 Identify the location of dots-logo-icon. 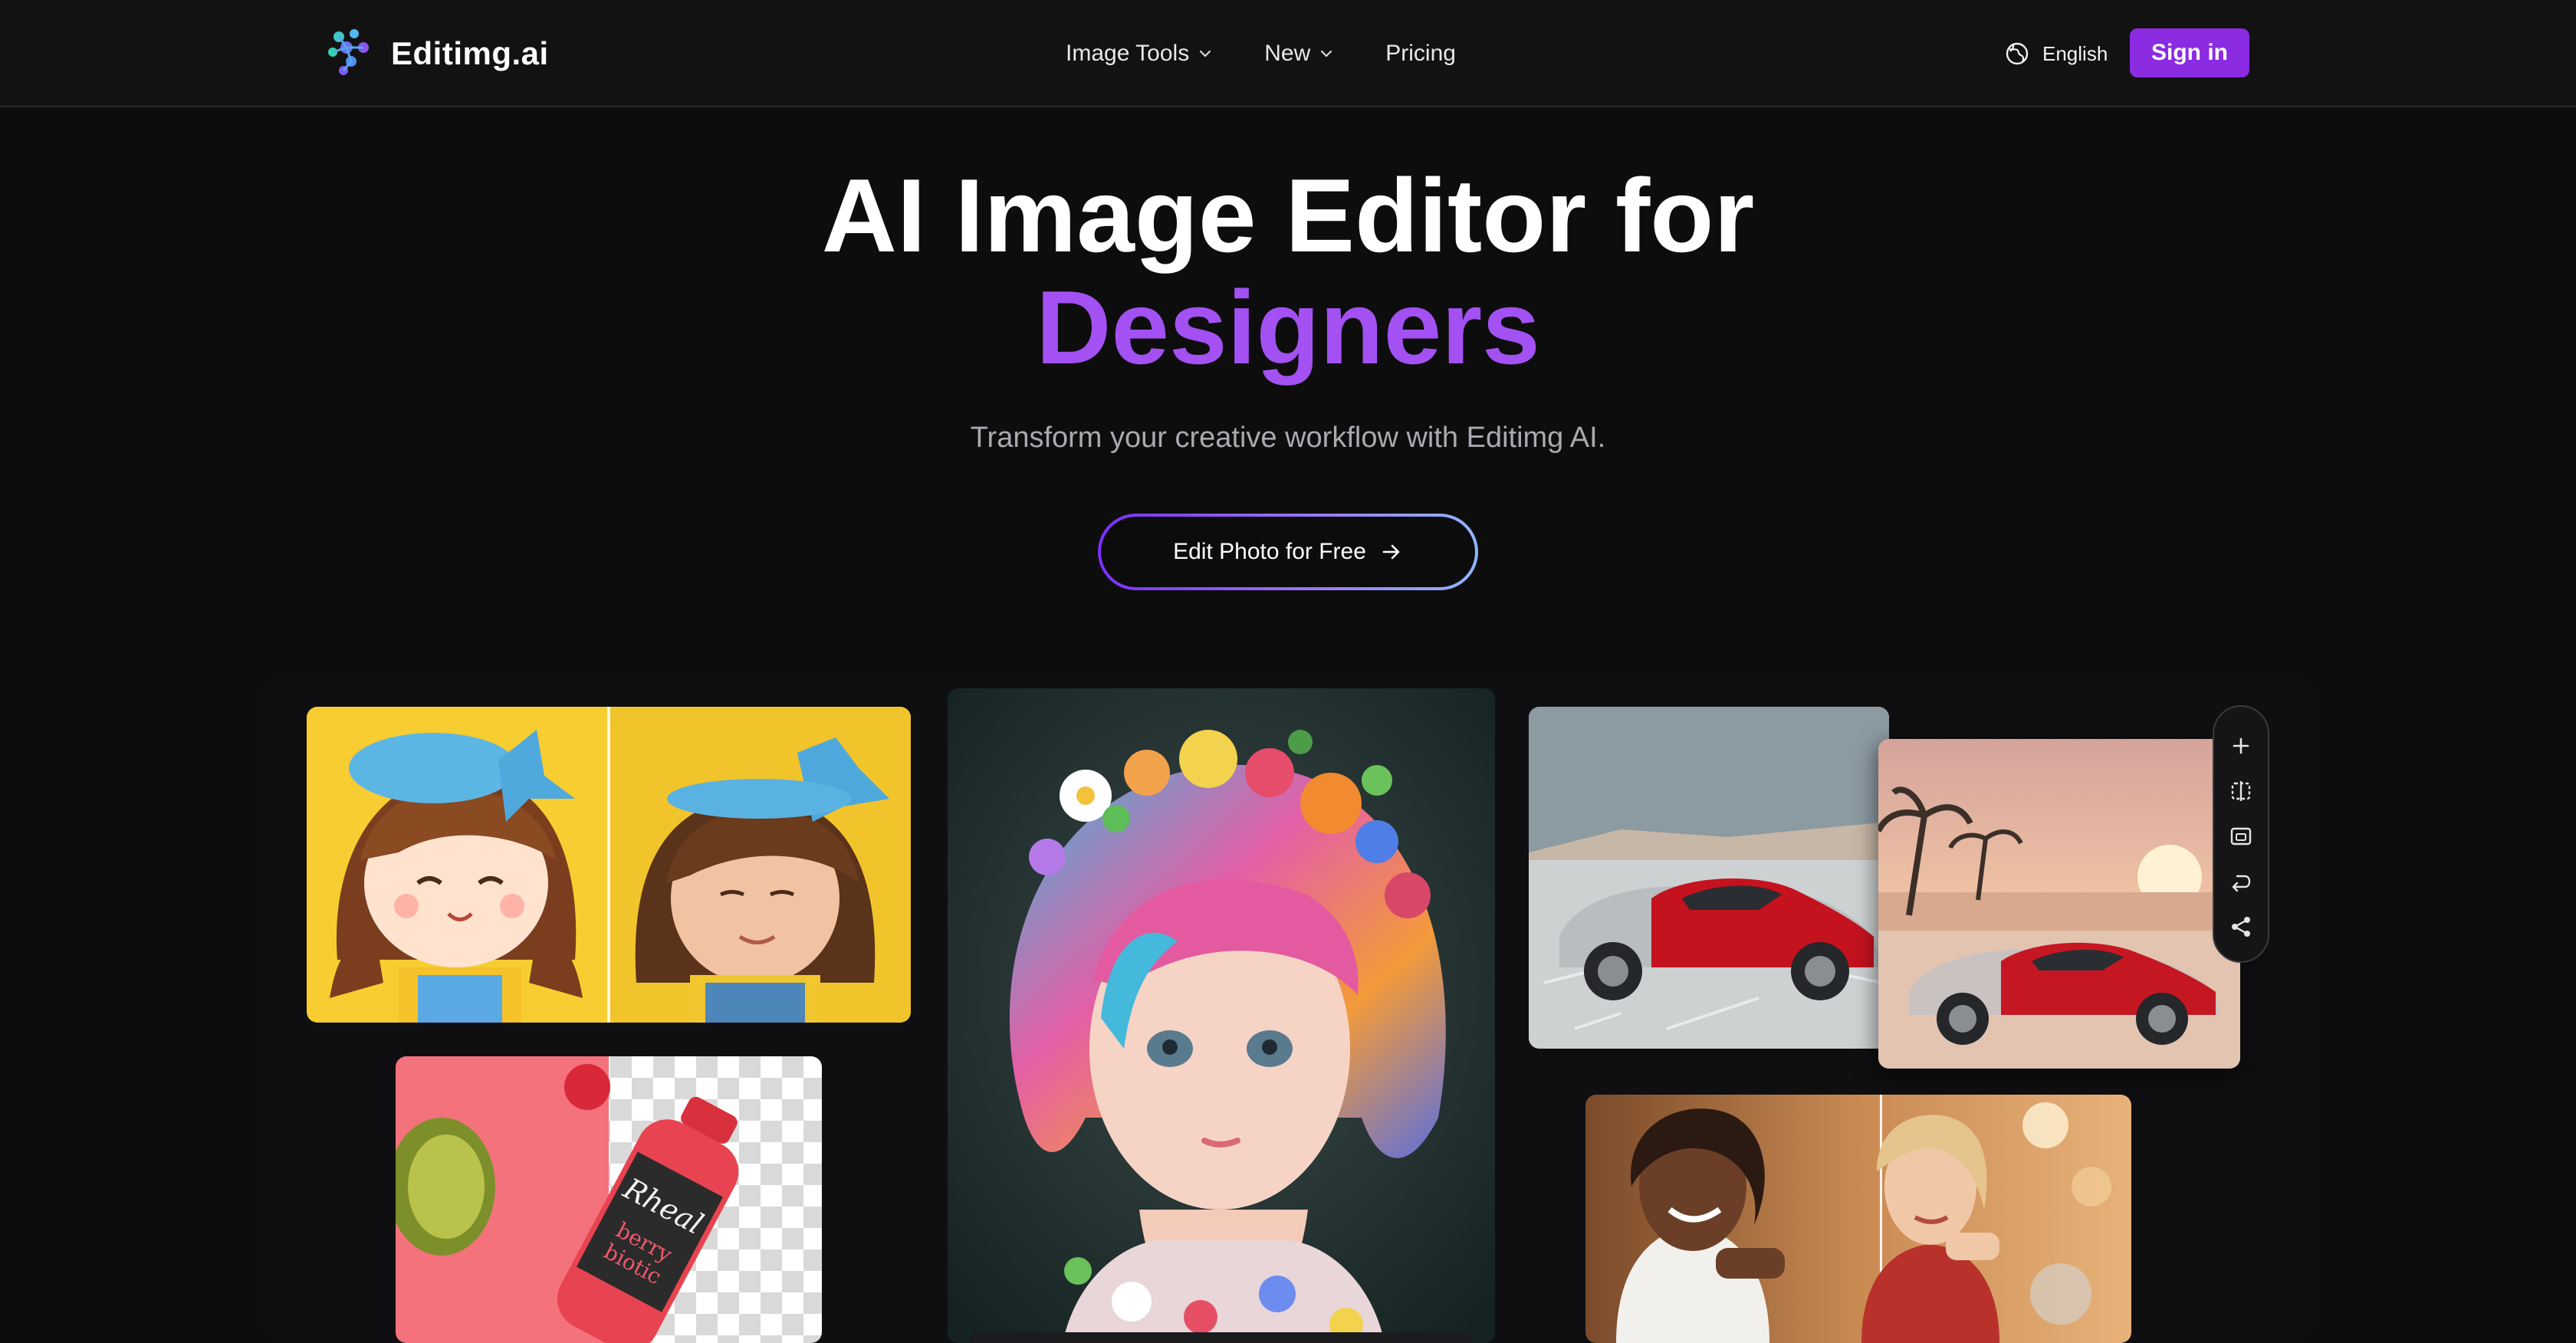
(351, 54).